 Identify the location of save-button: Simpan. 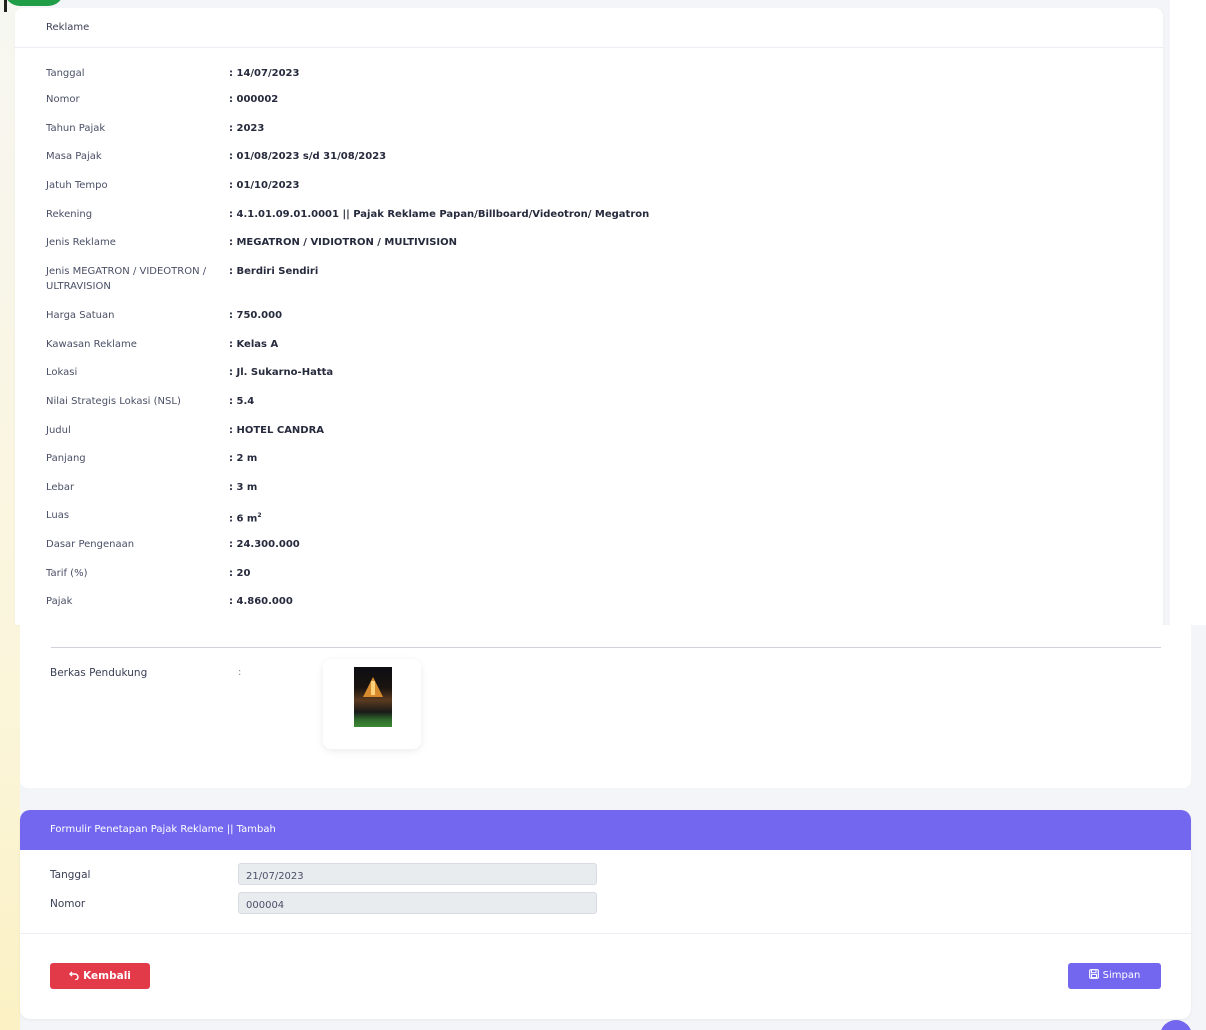
(1114, 976).